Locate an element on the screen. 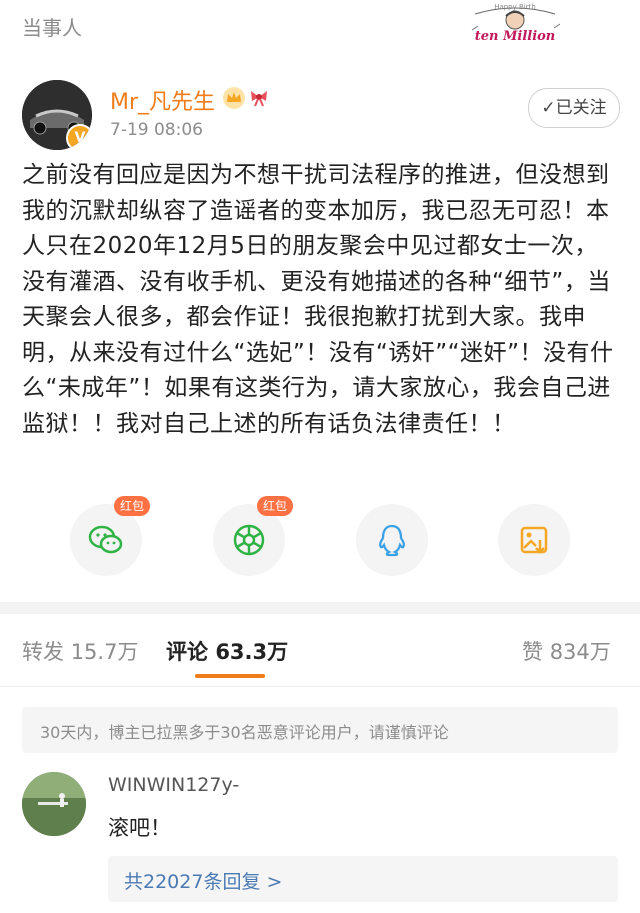 The width and height of the screenshot is (640, 913). view-replies-button: 共22027条回复 > is located at coordinates (363, 879).